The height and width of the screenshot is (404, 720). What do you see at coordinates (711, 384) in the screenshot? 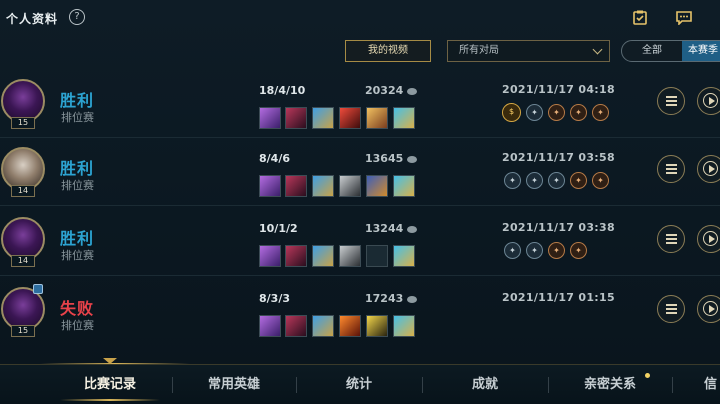
I see `tab-label: 信` at bounding box center [711, 384].